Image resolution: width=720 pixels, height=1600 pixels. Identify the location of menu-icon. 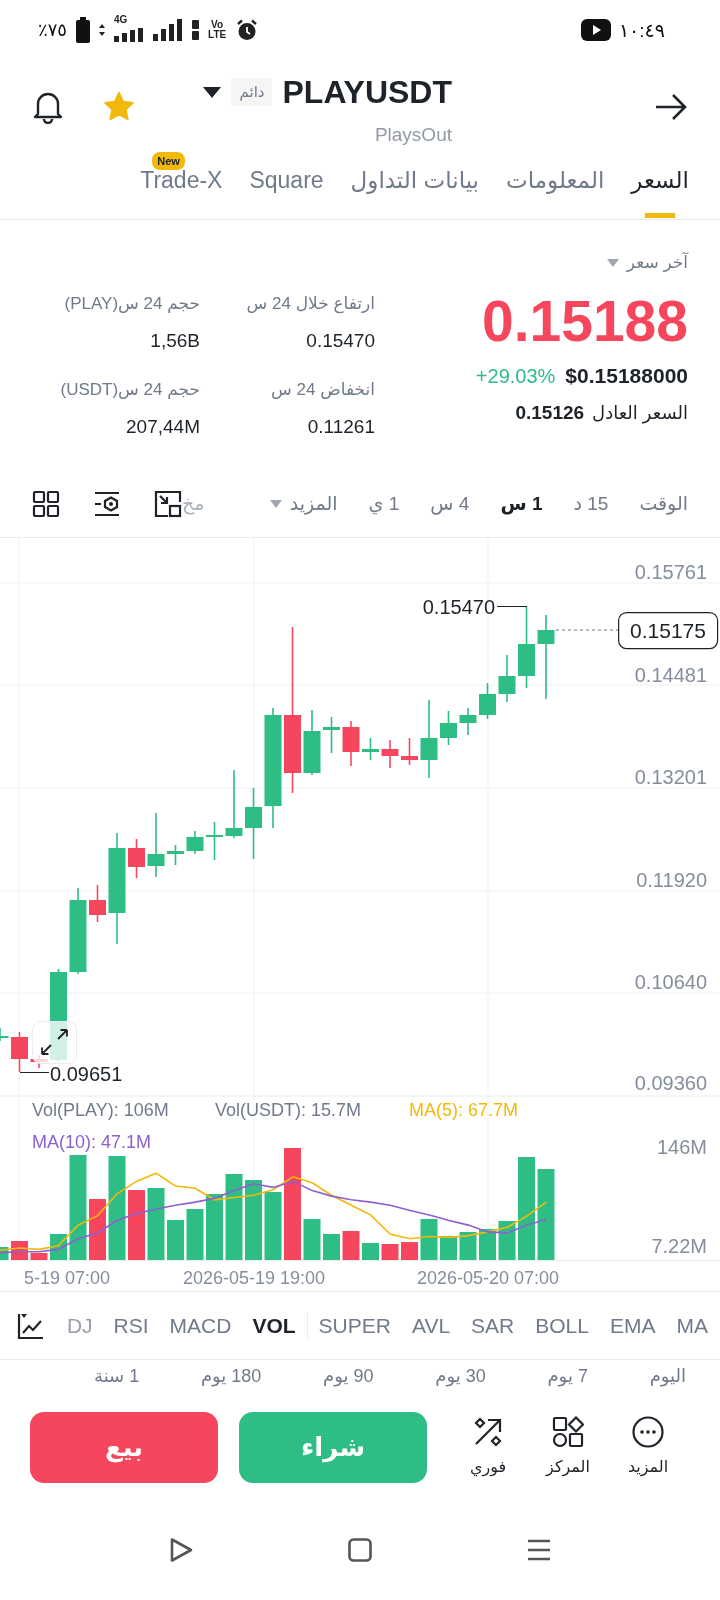
(539, 1550).